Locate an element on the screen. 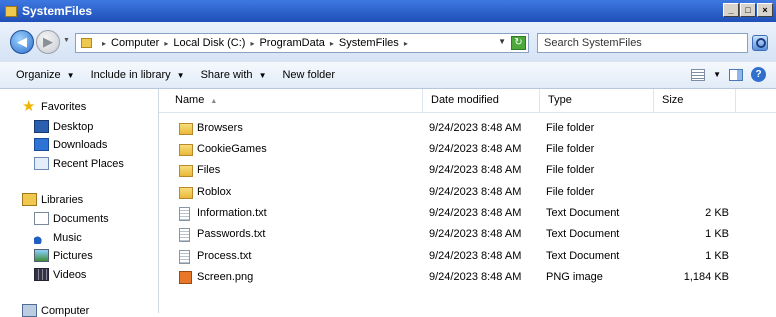 This screenshot has width=776, height=317. recent-locations-dropdown: ▼ is located at coordinates (66, 40).